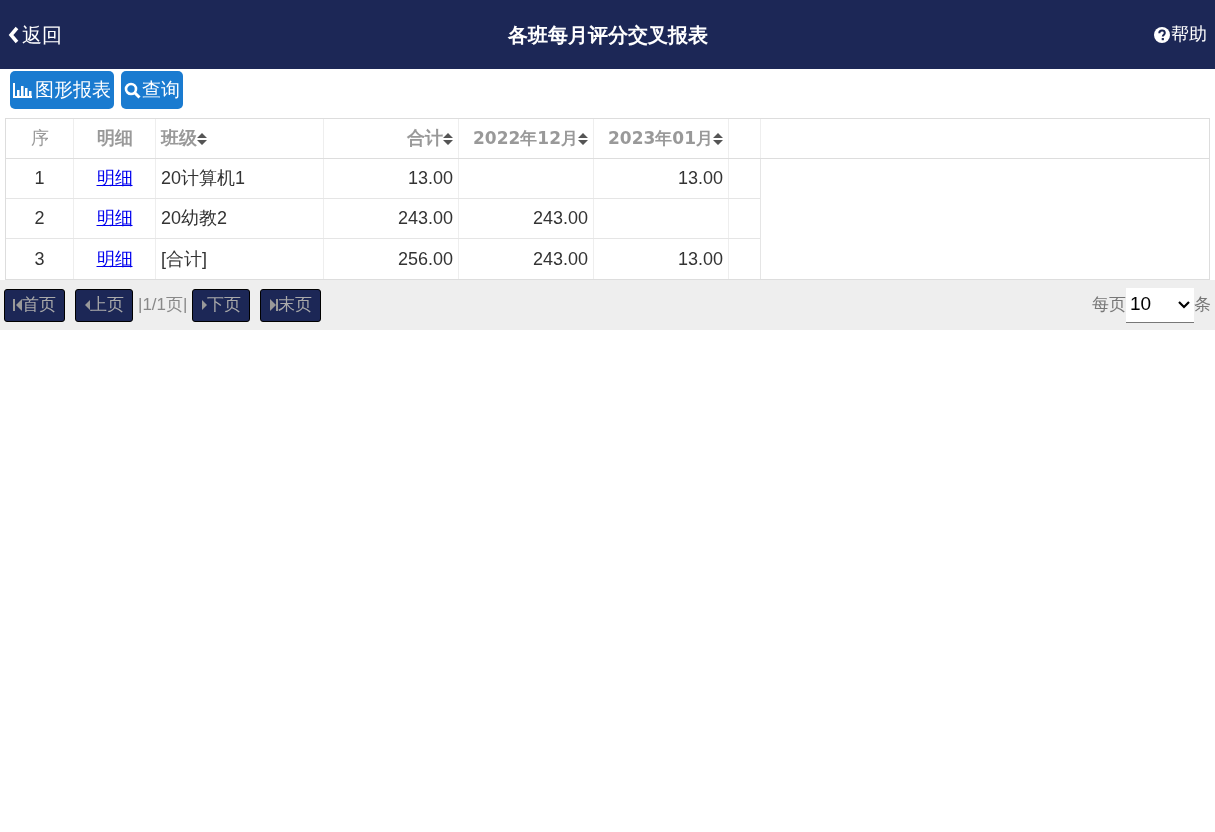  I want to click on table-cell-text: 3, so click(39, 259).